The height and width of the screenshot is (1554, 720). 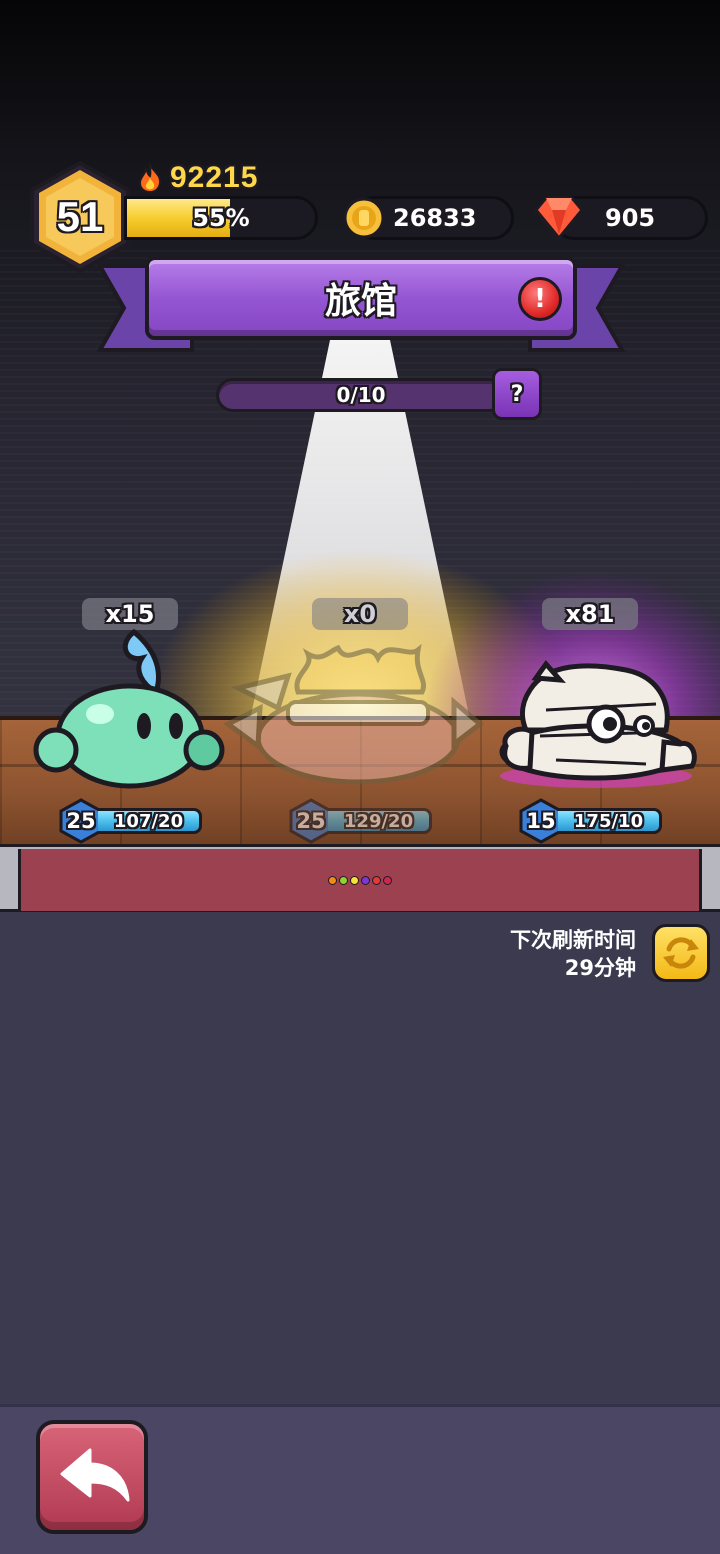 I want to click on alert-button: !, so click(x=540, y=299).